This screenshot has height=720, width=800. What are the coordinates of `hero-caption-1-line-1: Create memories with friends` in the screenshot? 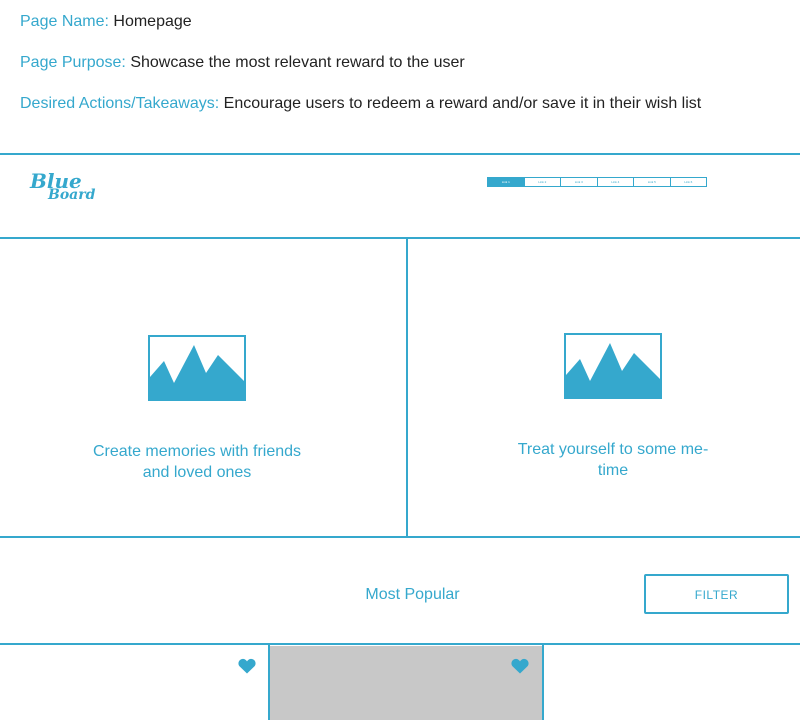 It's located at (197, 451).